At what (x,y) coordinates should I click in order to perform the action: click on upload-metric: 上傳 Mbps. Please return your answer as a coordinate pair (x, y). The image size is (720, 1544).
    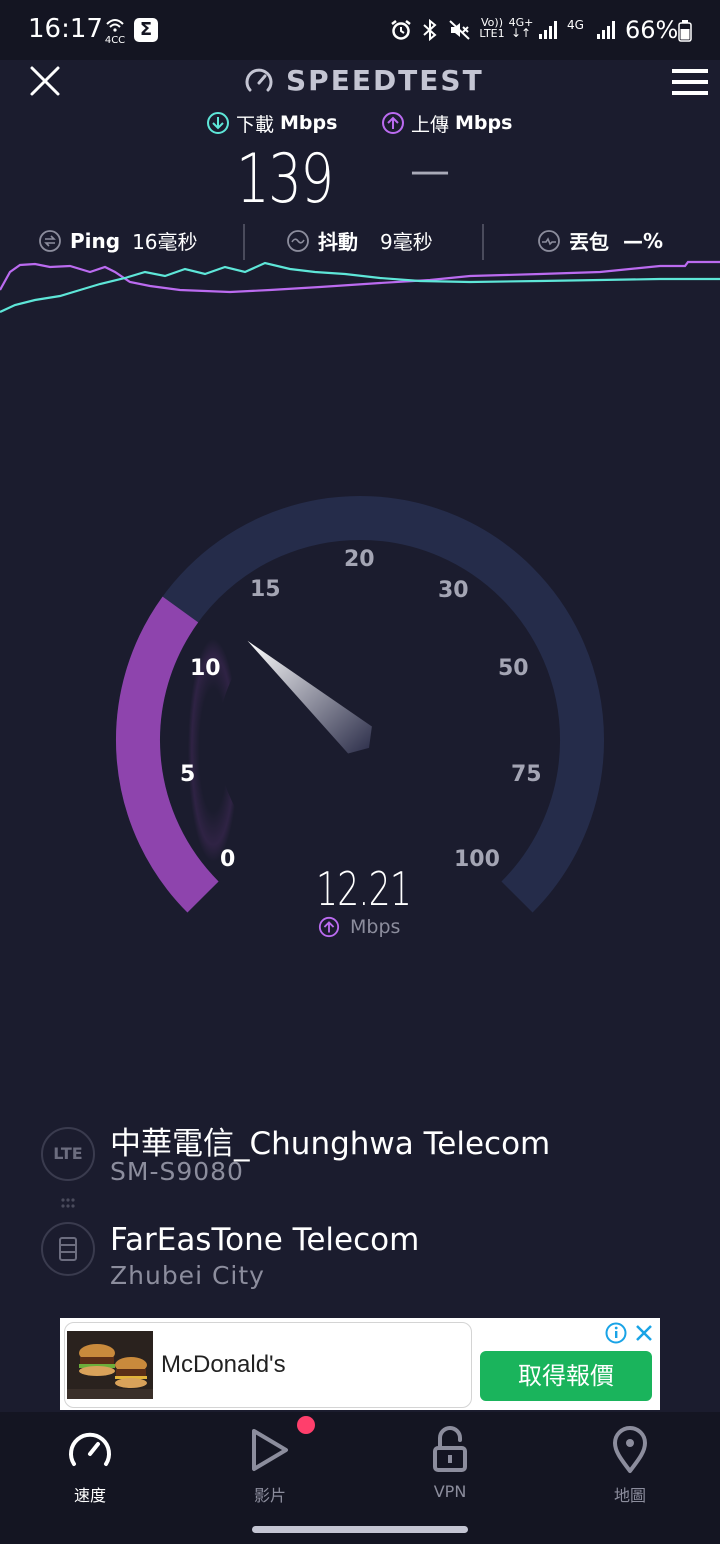
    Looking at the image, I should click on (446, 123).